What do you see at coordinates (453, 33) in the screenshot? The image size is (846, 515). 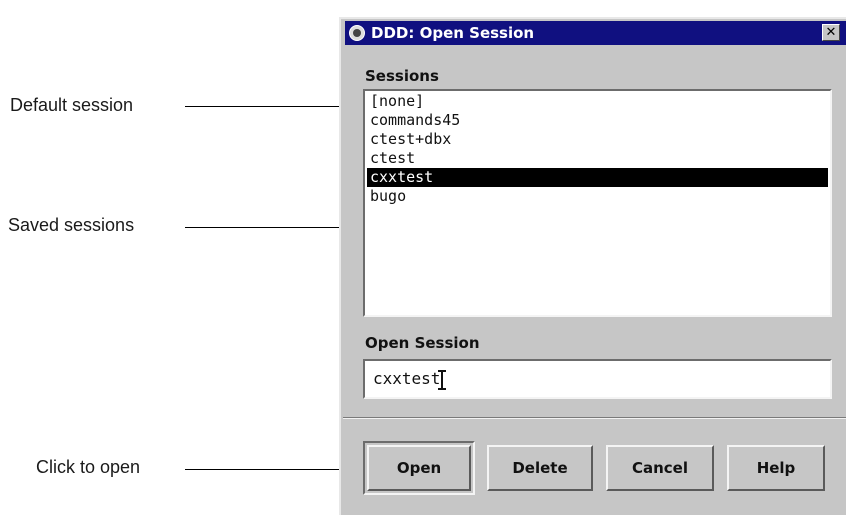 I see `dialog-title: DDD: Open Session` at bounding box center [453, 33].